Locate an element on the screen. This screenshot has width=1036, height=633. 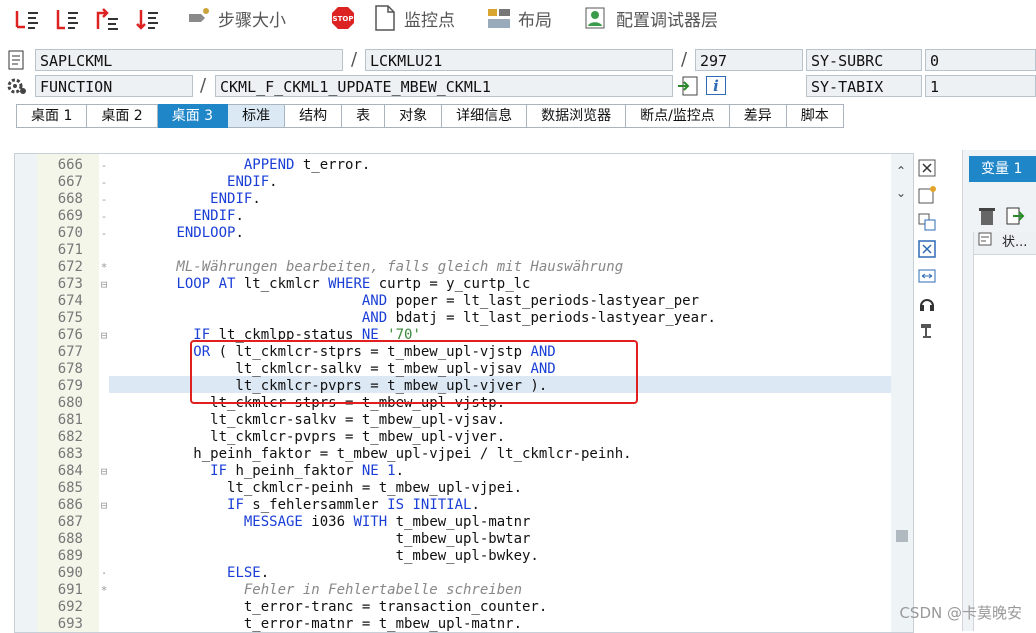
tab-desktop: 数据浏览器 is located at coordinates (577, 116).